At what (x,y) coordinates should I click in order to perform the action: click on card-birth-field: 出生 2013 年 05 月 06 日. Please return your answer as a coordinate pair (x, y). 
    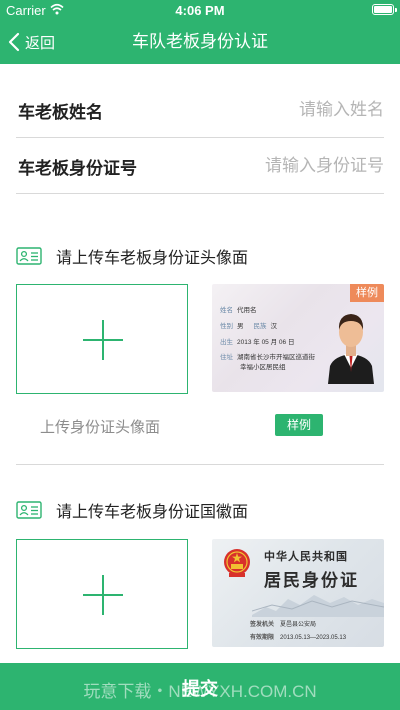
    Looking at the image, I should click on (257, 342).